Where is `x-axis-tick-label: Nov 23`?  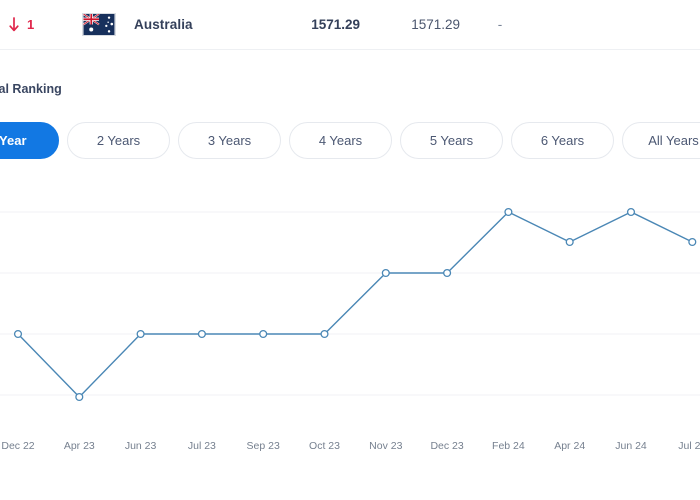
x-axis-tick-label: Nov 23 is located at coordinates (386, 446).